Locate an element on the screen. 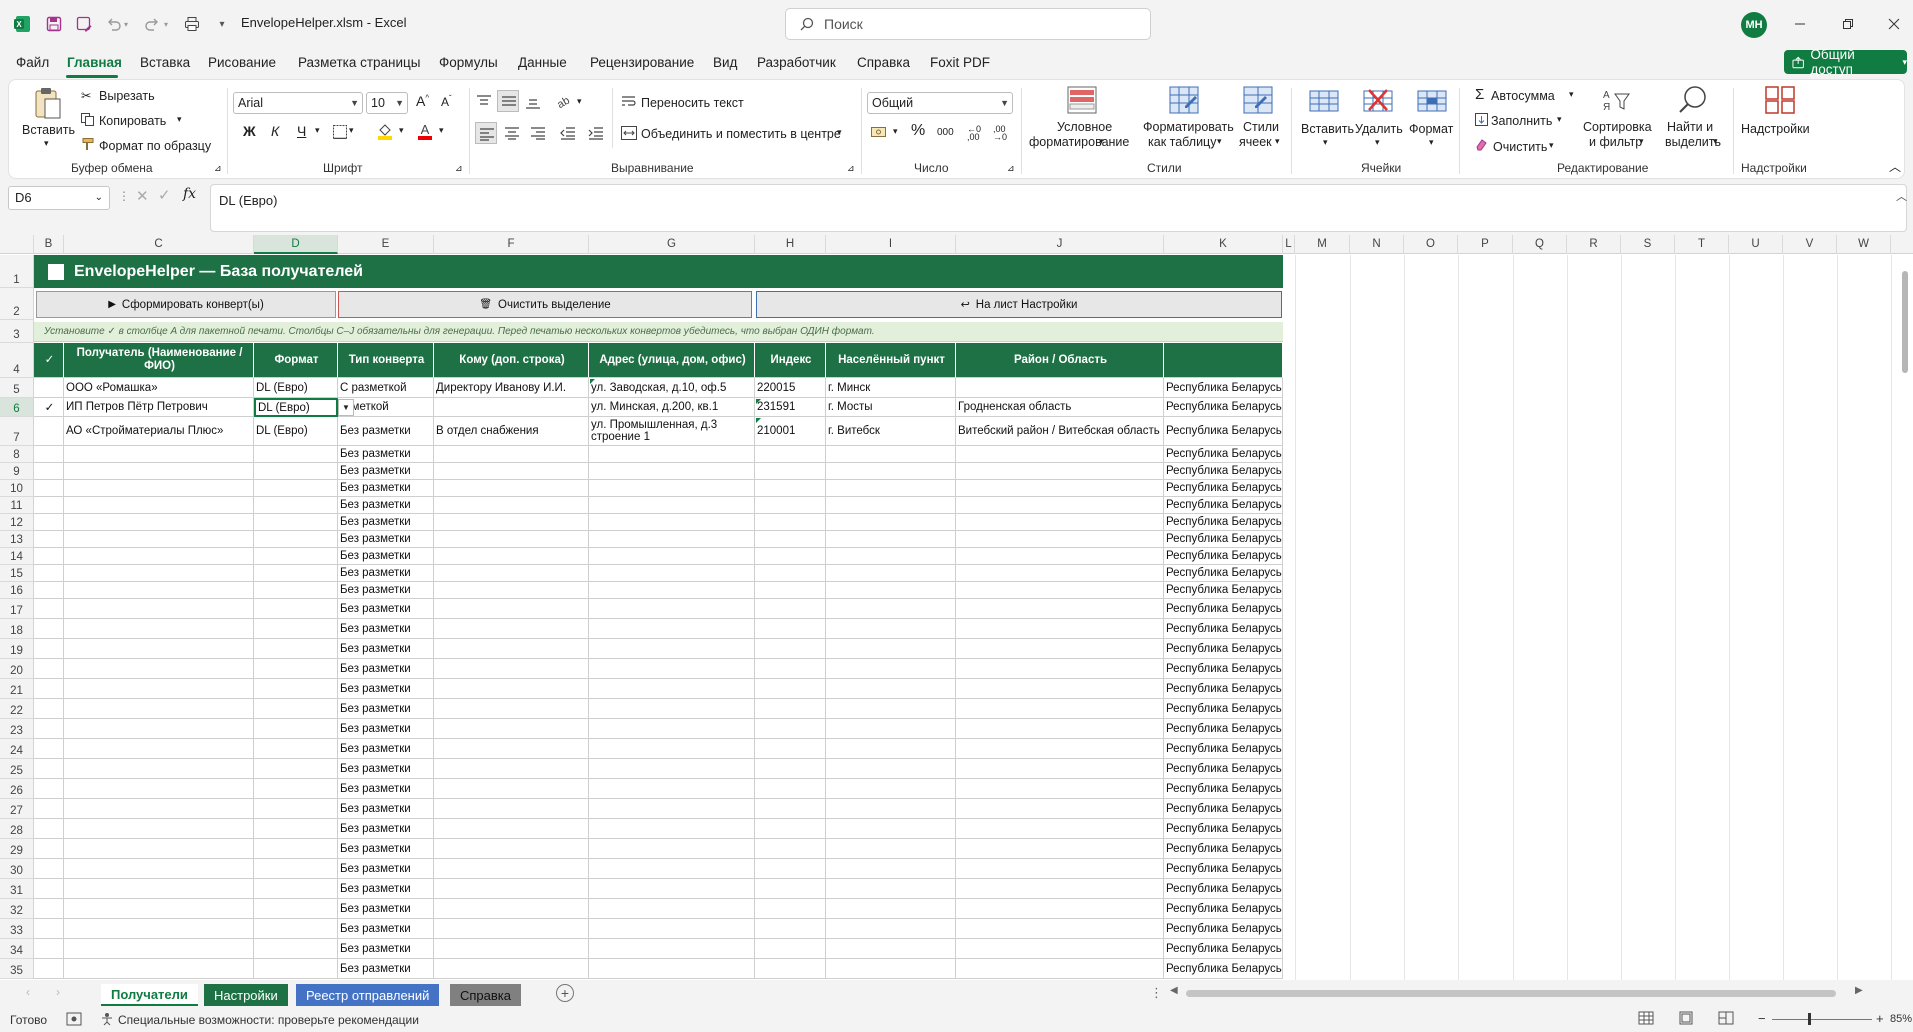 The width and height of the screenshot is (1913, 1032). delete-dropdown-icon: ▾ is located at coordinates (1377, 142).